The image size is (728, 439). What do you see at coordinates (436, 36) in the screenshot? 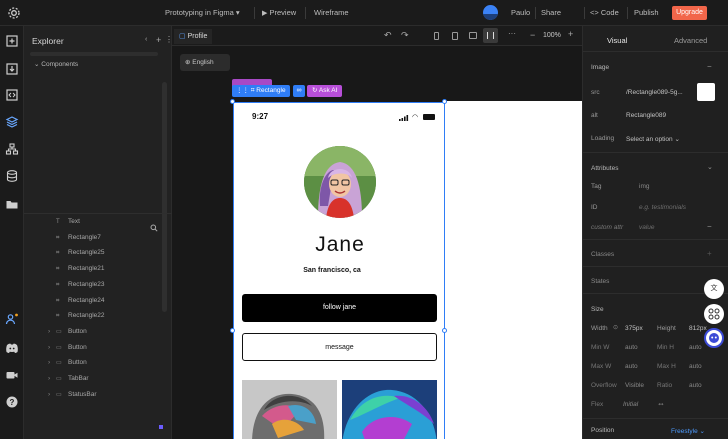
I see `mobile-view-icon` at bounding box center [436, 36].